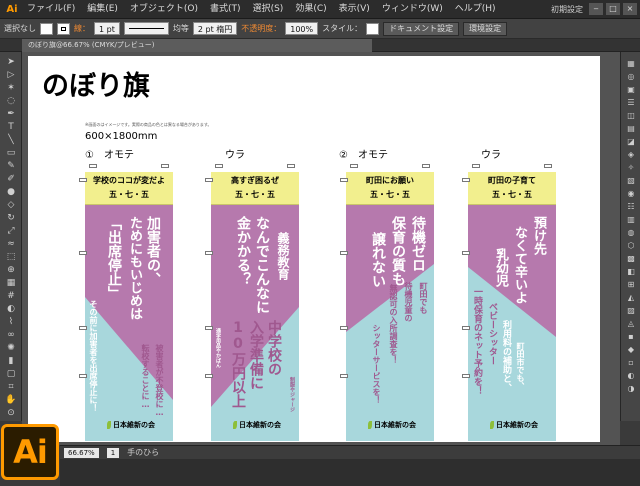 This screenshot has height=486, width=640. I want to click on pair2-number: ②, so click(343, 155).